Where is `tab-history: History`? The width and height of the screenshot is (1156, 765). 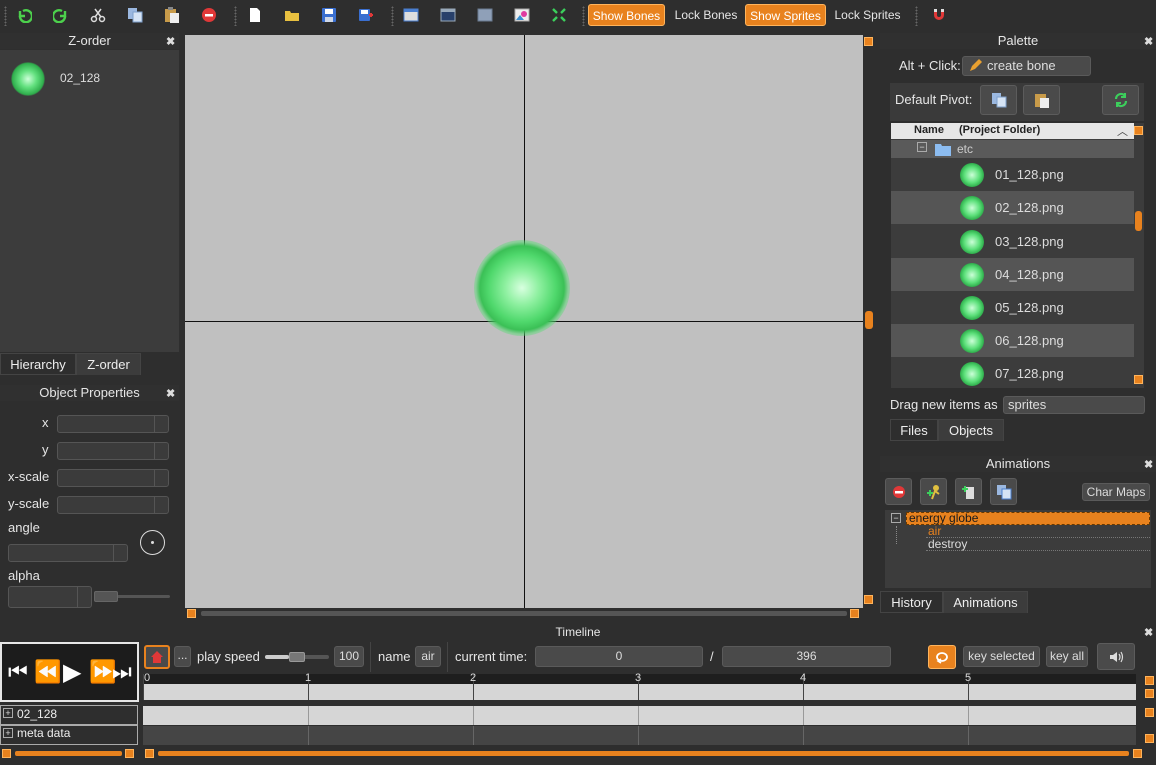 tab-history: History is located at coordinates (911, 602).